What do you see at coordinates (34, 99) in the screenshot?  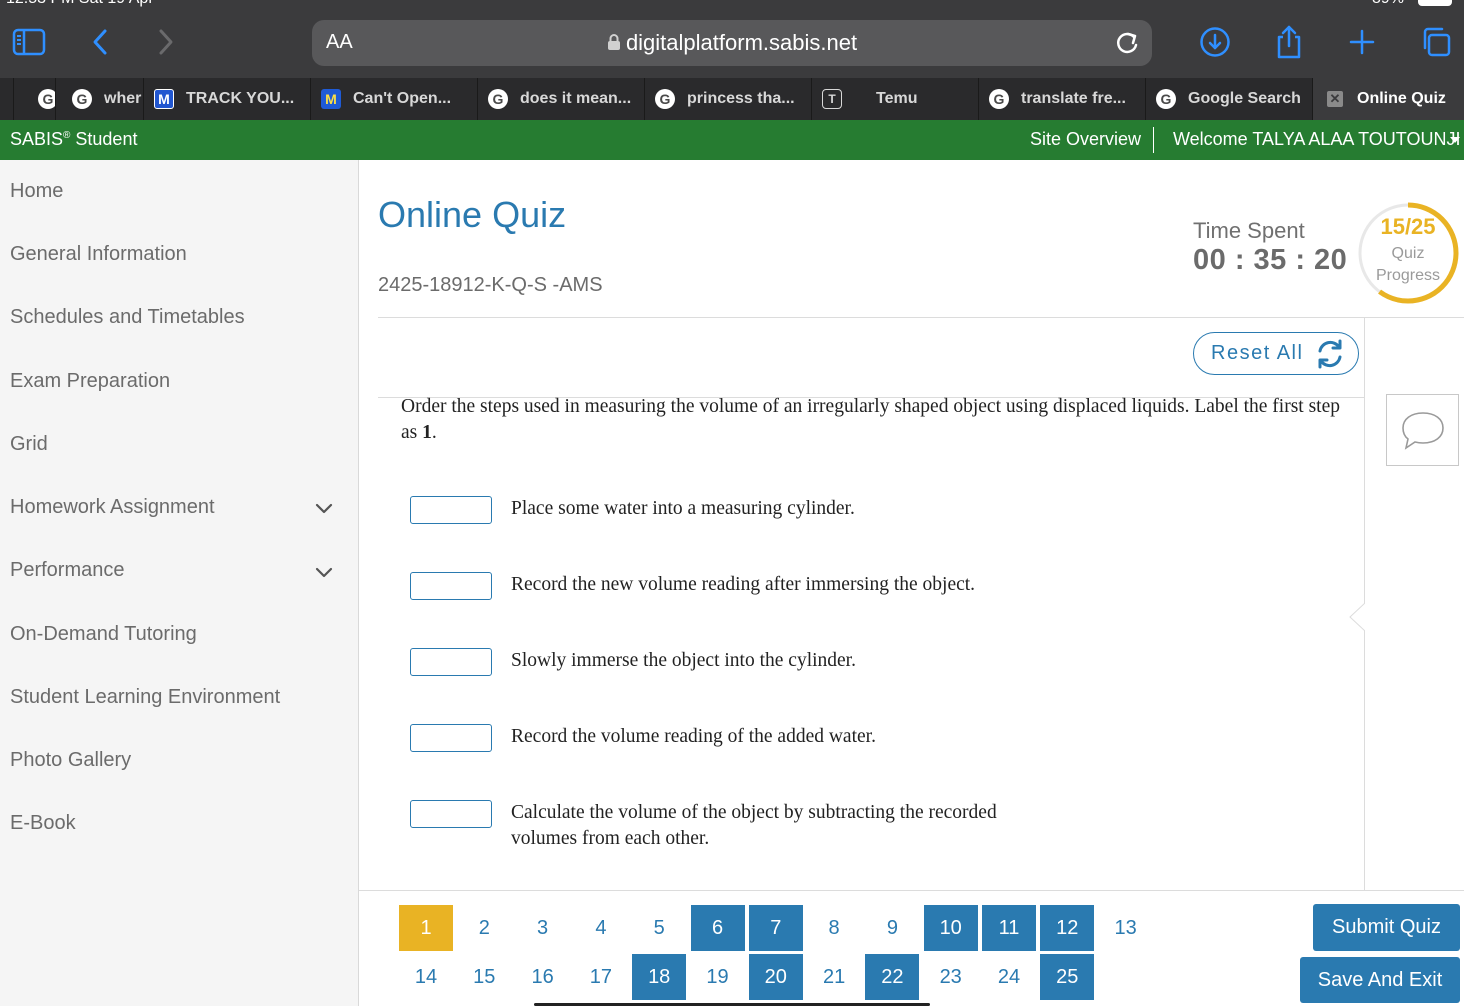 I see `tab-google-1: G` at bounding box center [34, 99].